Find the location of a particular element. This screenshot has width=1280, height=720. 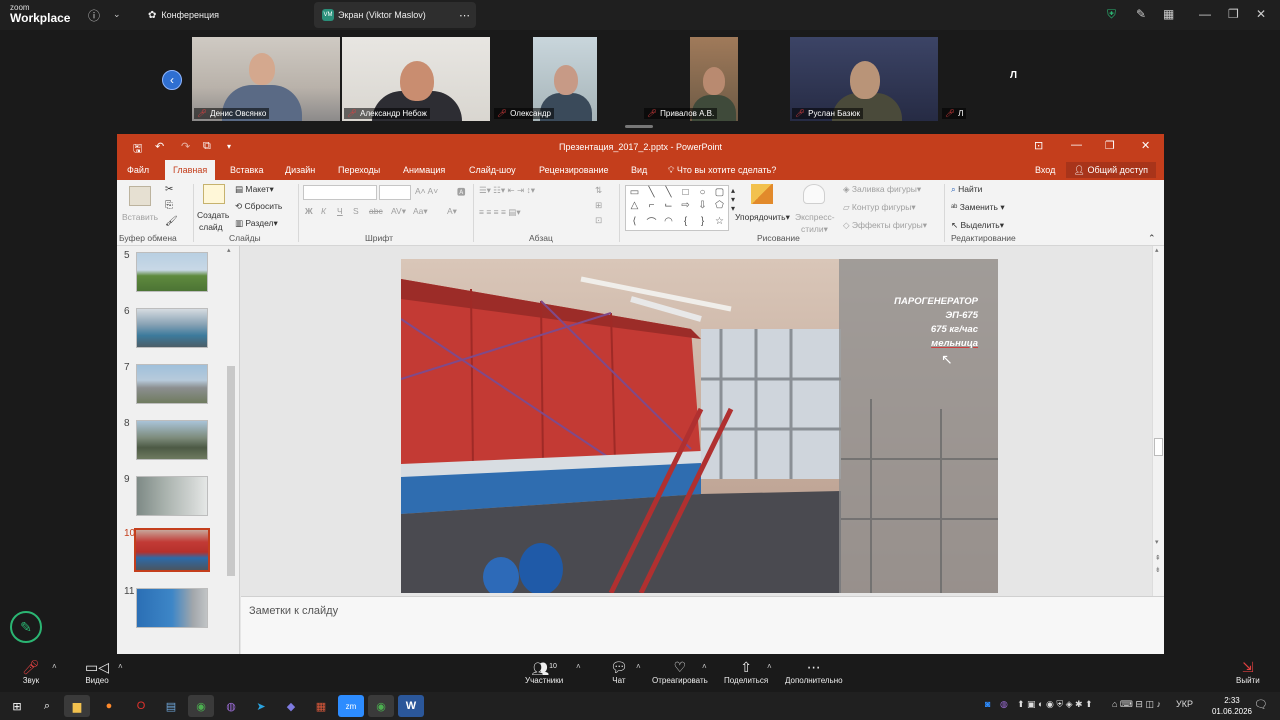

tab-review: Рецензирование is located at coordinates (574, 170).